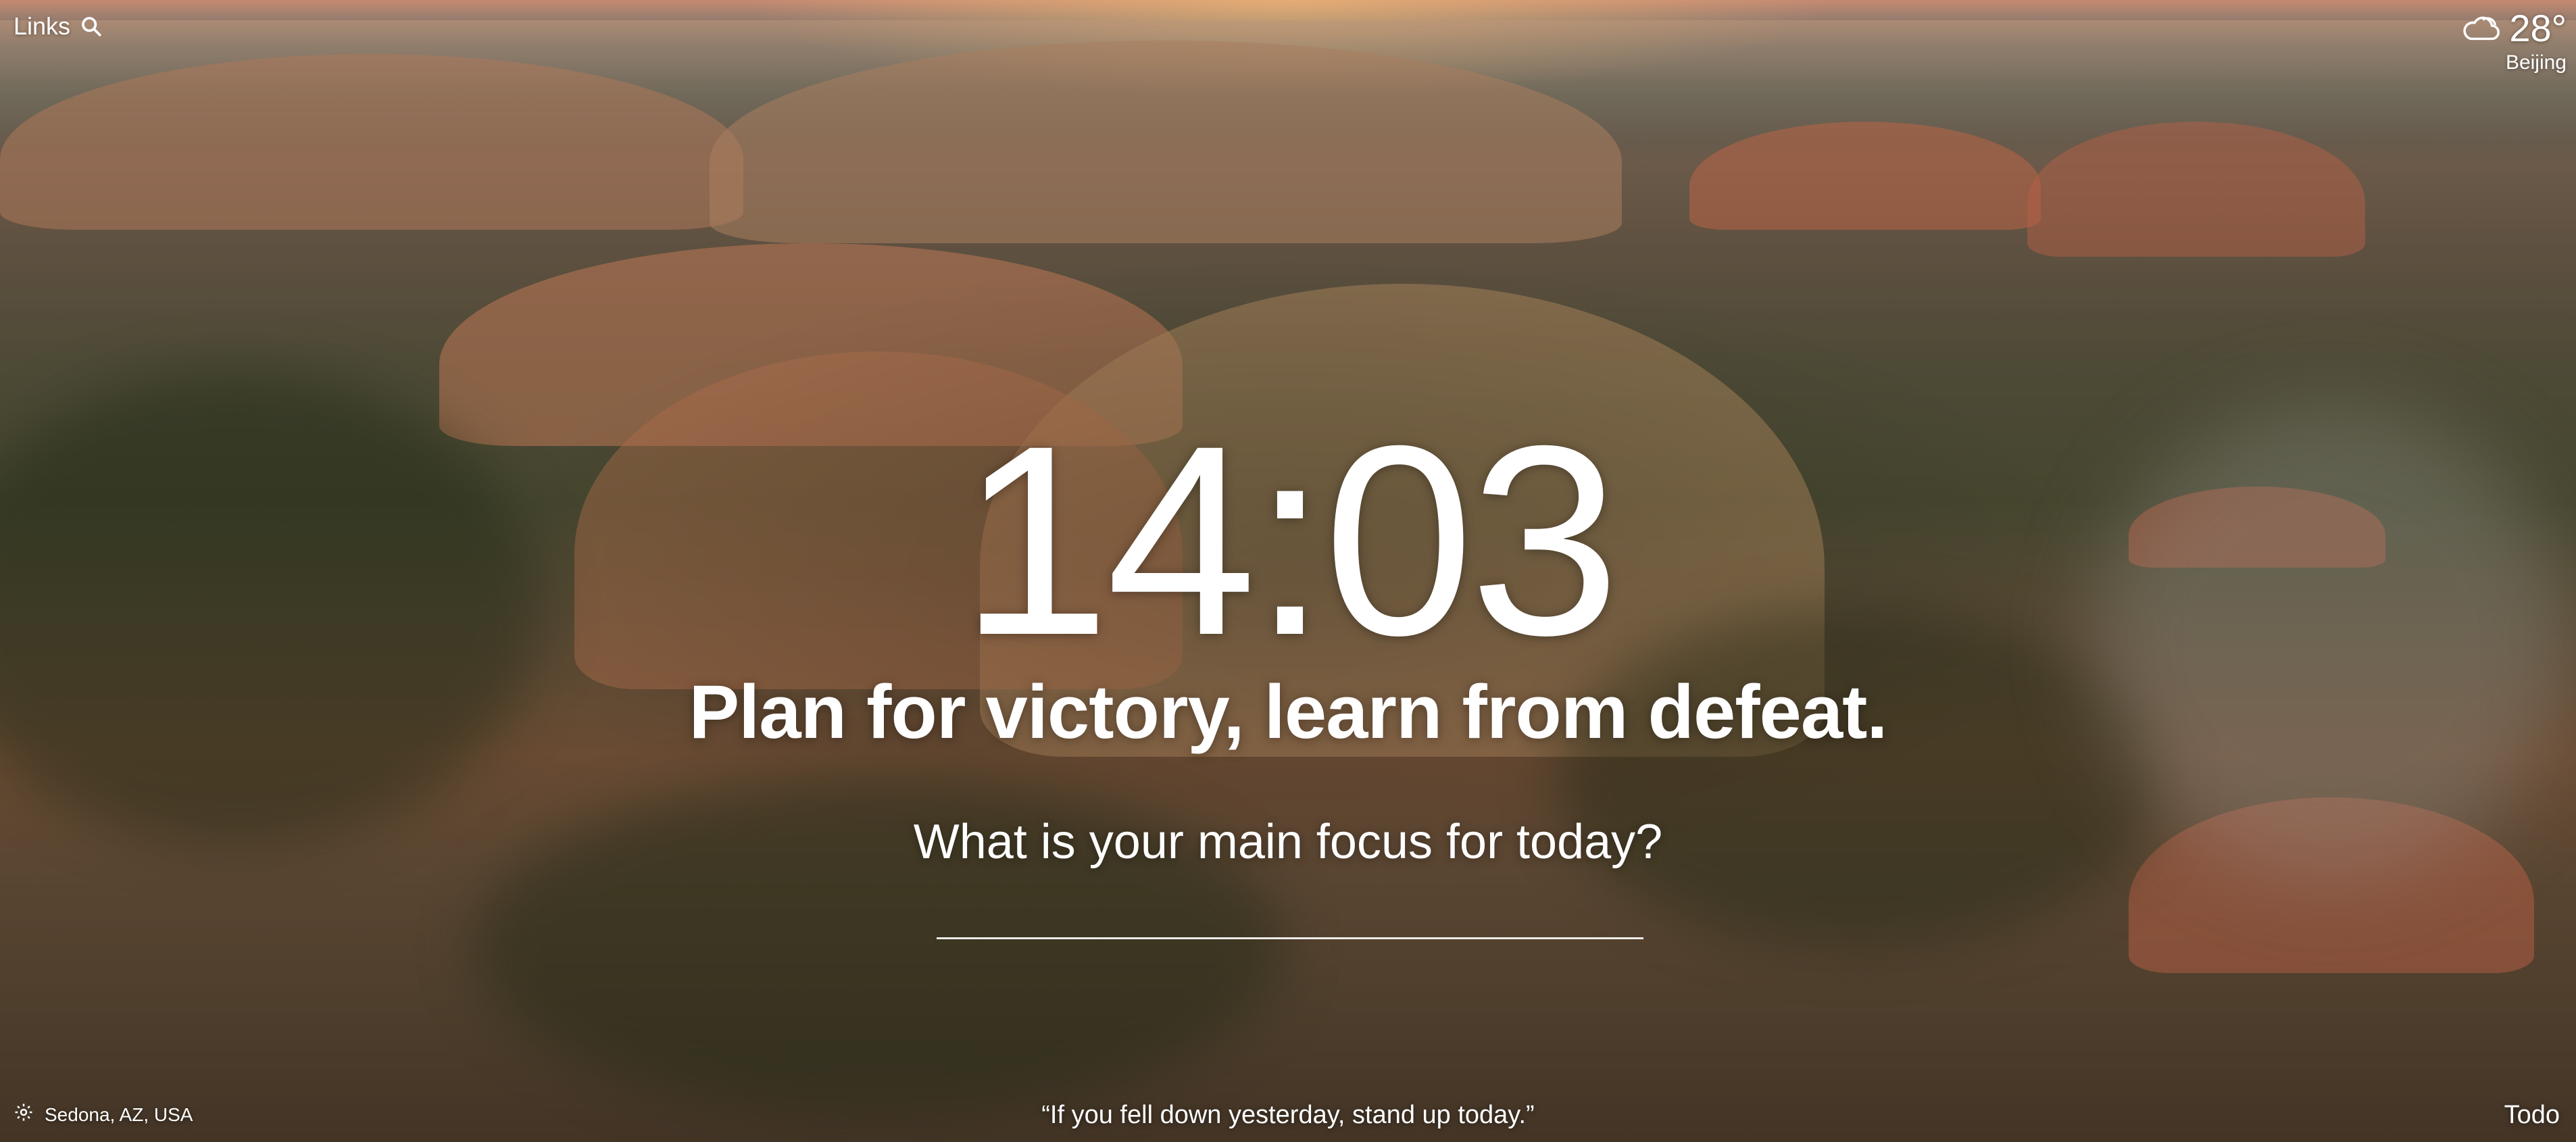  I want to click on temperature: 28°, so click(2538, 28).